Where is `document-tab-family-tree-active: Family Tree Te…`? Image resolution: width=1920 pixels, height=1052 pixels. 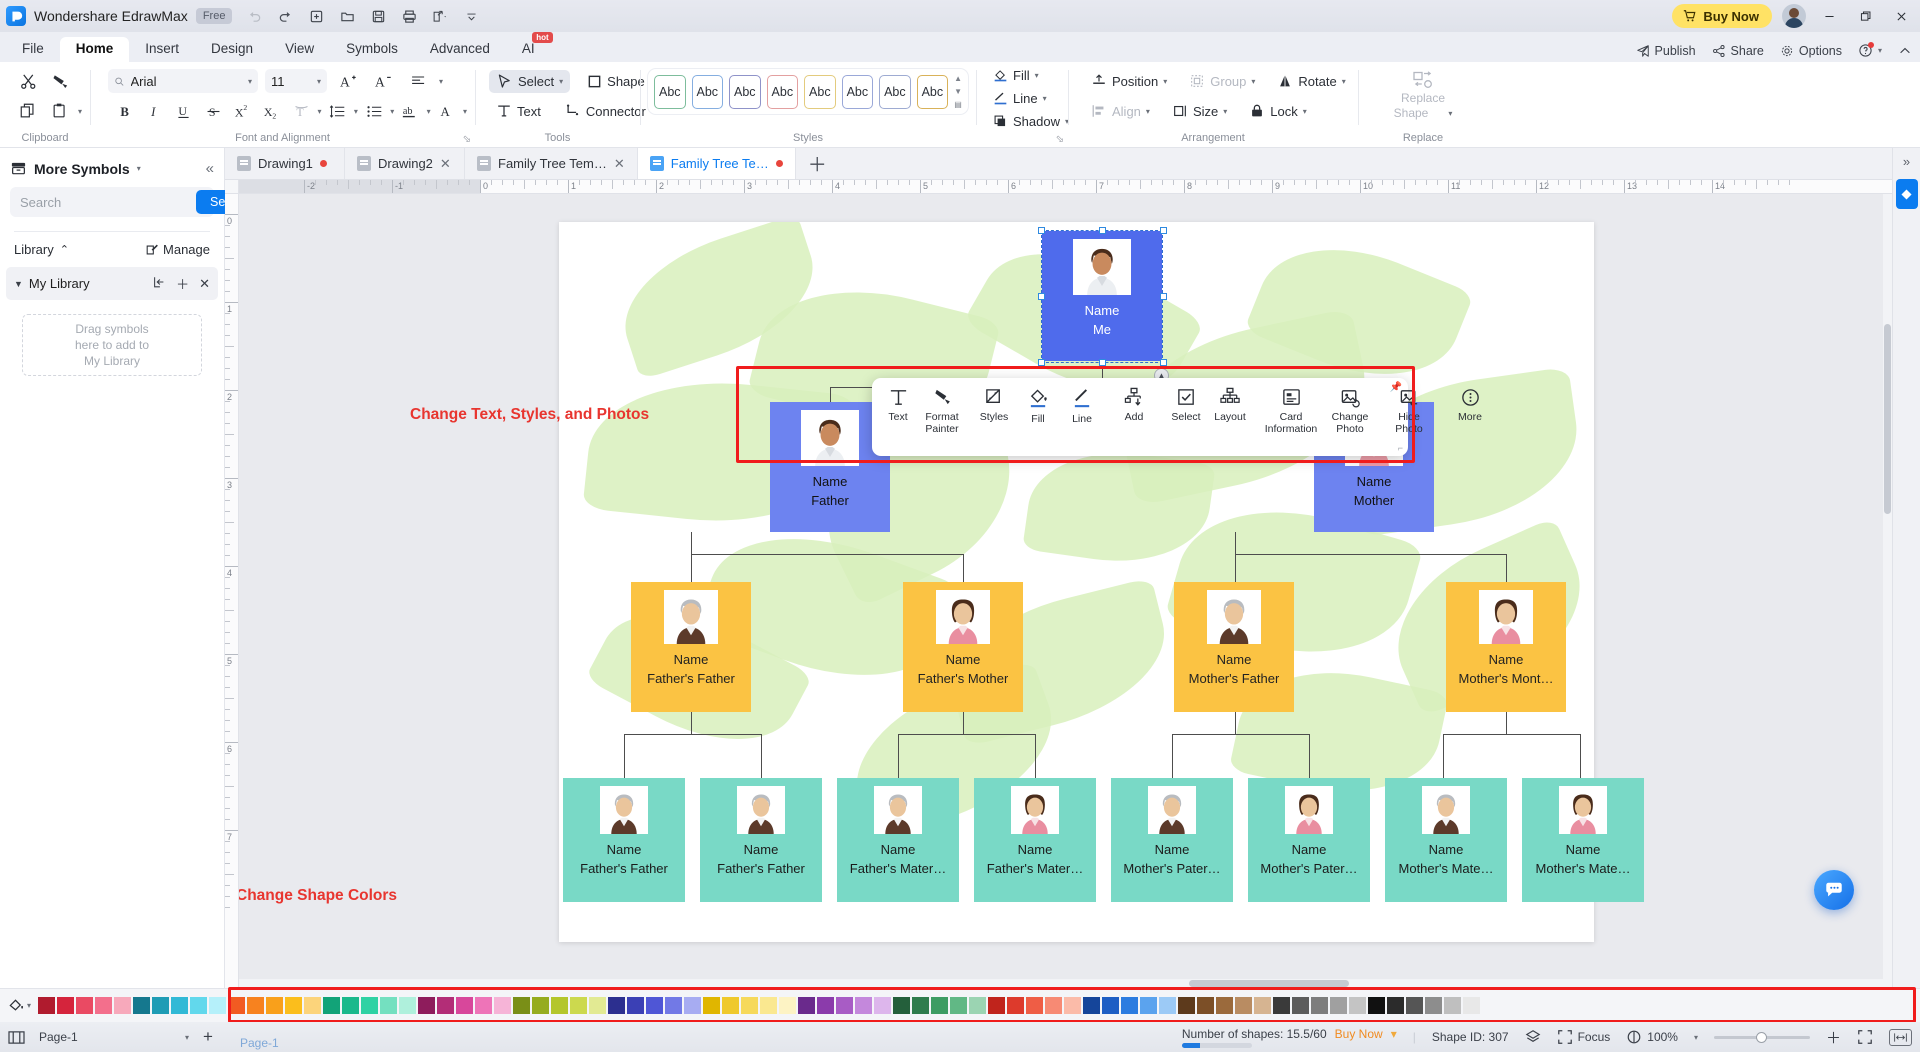
document-tab-family-tree-active: Family Tree Te… is located at coordinates (716, 163).